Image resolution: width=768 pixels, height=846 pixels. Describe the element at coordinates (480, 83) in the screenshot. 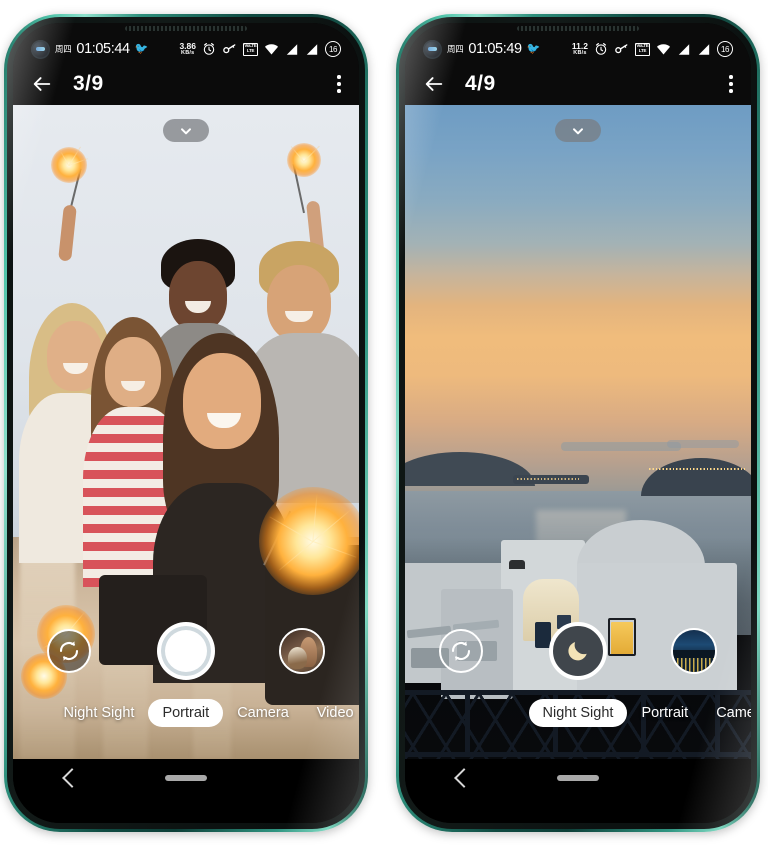

I see `page-counter: 4/9` at that location.